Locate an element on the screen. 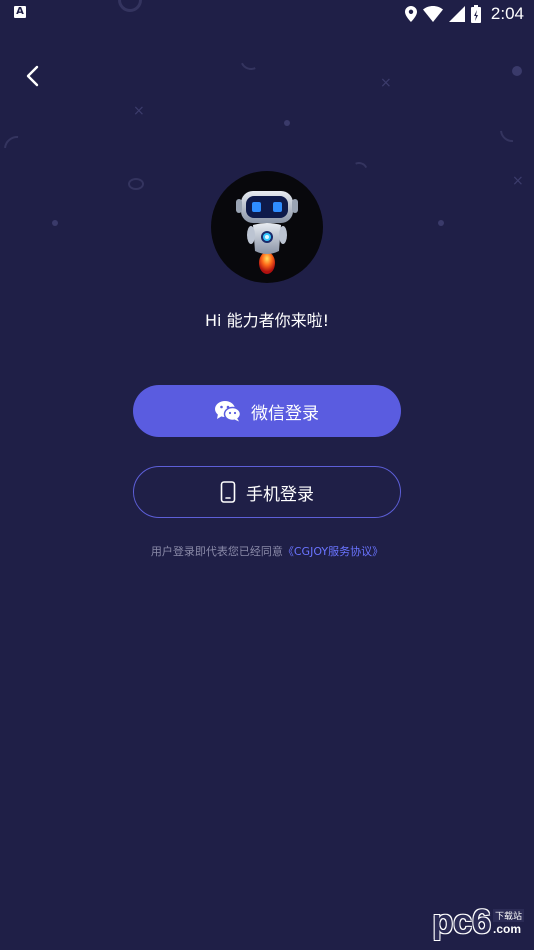 This screenshot has width=534, height=950. phone-login-label: 手机登录 is located at coordinates (280, 494).